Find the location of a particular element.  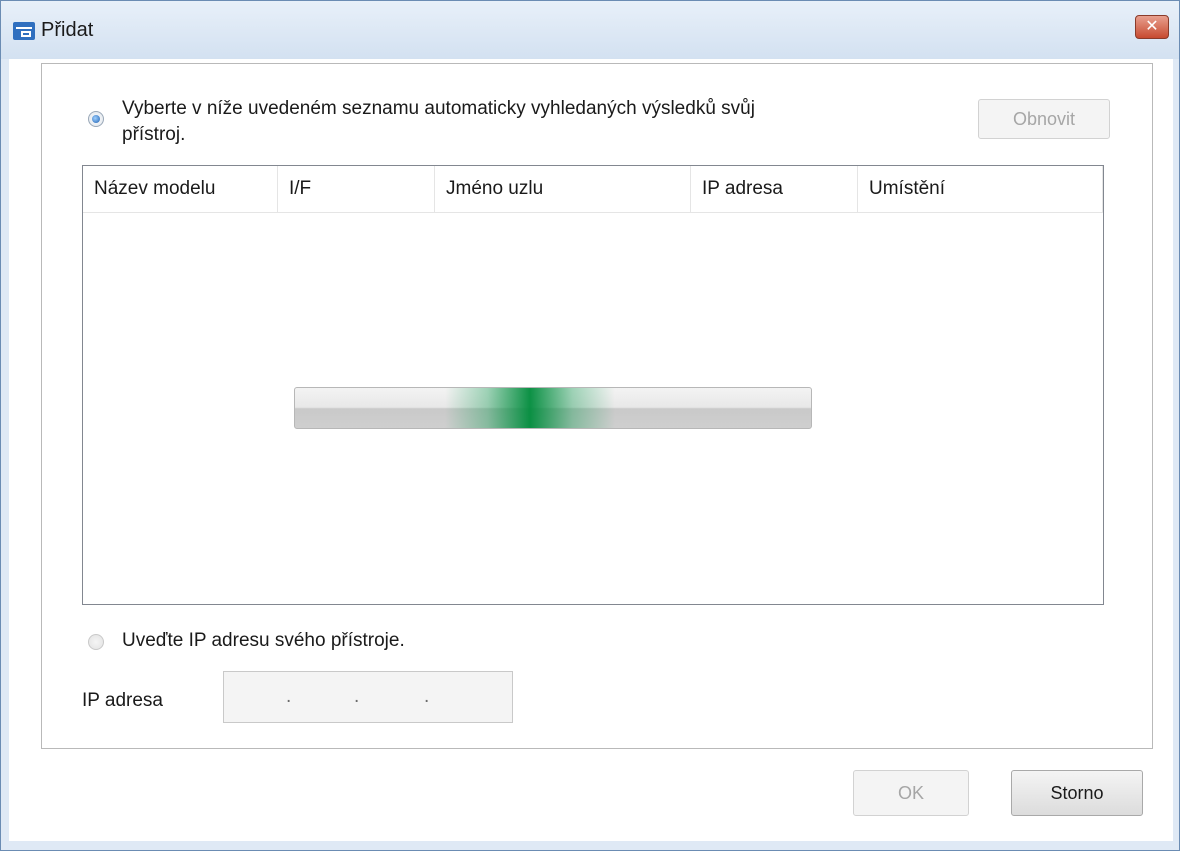

search-progress-bar is located at coordinates (553, 408).